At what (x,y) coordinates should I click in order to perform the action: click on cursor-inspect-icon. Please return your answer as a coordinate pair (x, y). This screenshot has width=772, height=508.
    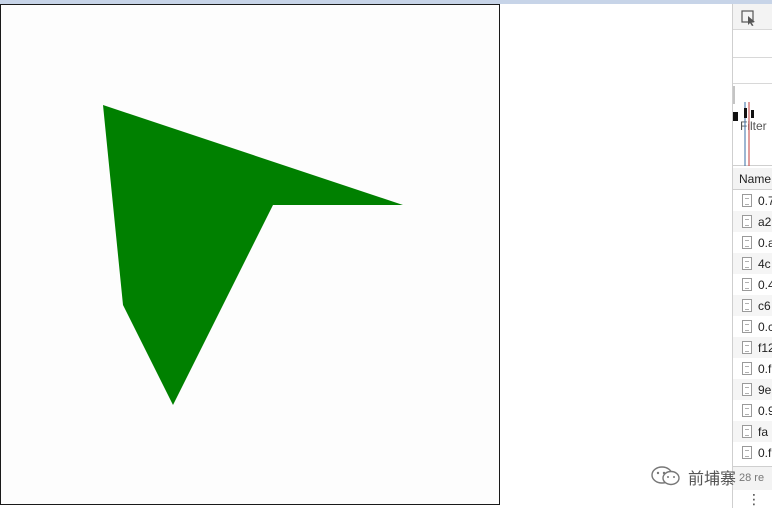
    Looking at the image, I should click on (749, 18).